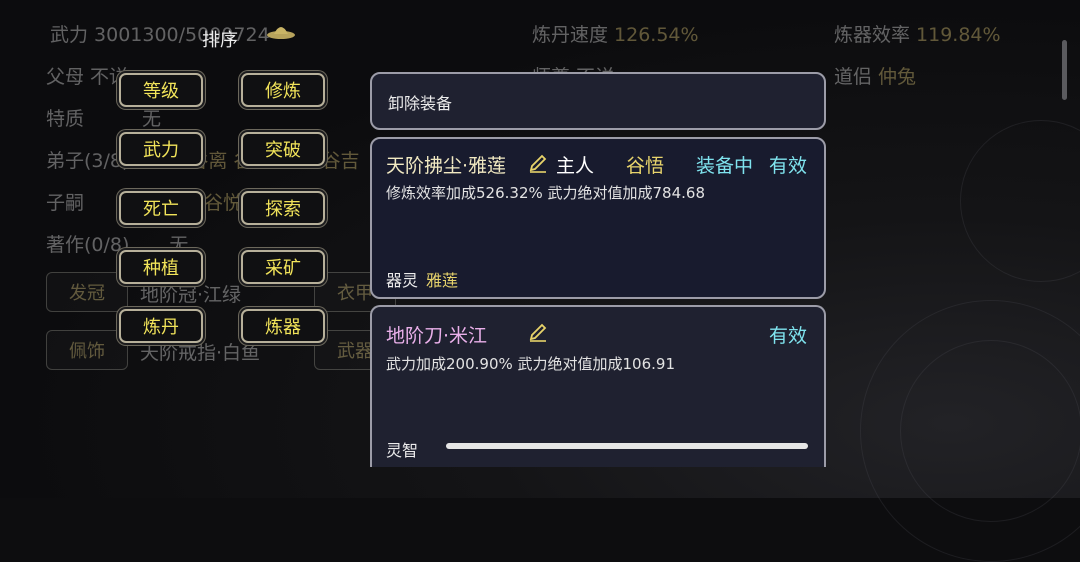 This screenshot has height=562, width=1080. What do you see at coordinates (161, 149) in the screenshot?
I see `sort-by-force-button: 武力` at bounding box center [161, 149].